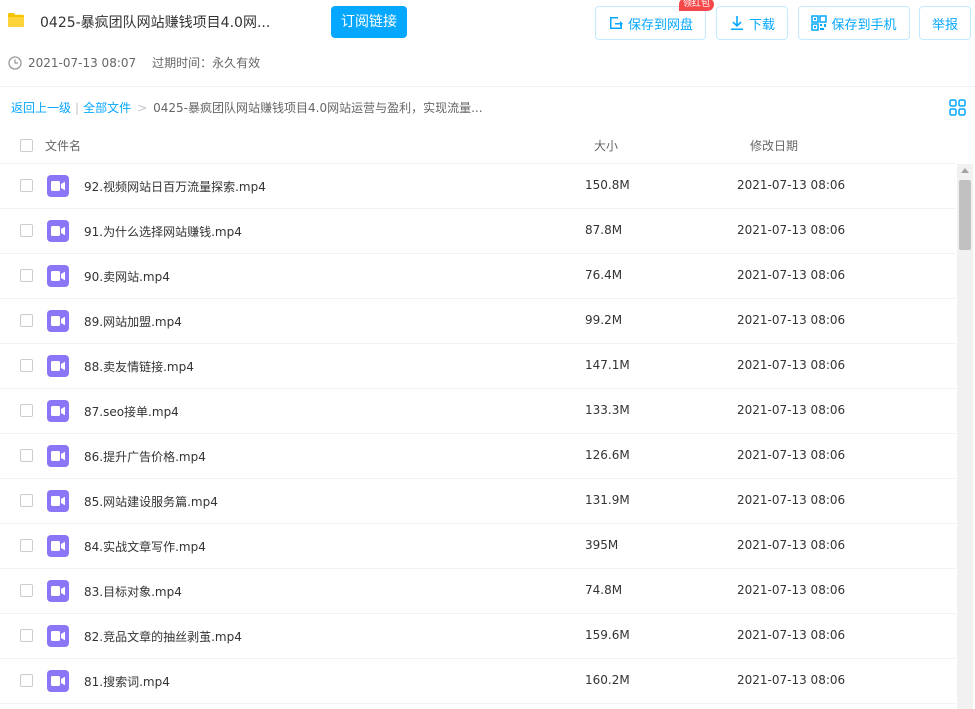  What do you see at coordinates (131, 411) in the screenshot?
I see `file-name: 87.seo接单.mp4` at bounding box center [131, 411].